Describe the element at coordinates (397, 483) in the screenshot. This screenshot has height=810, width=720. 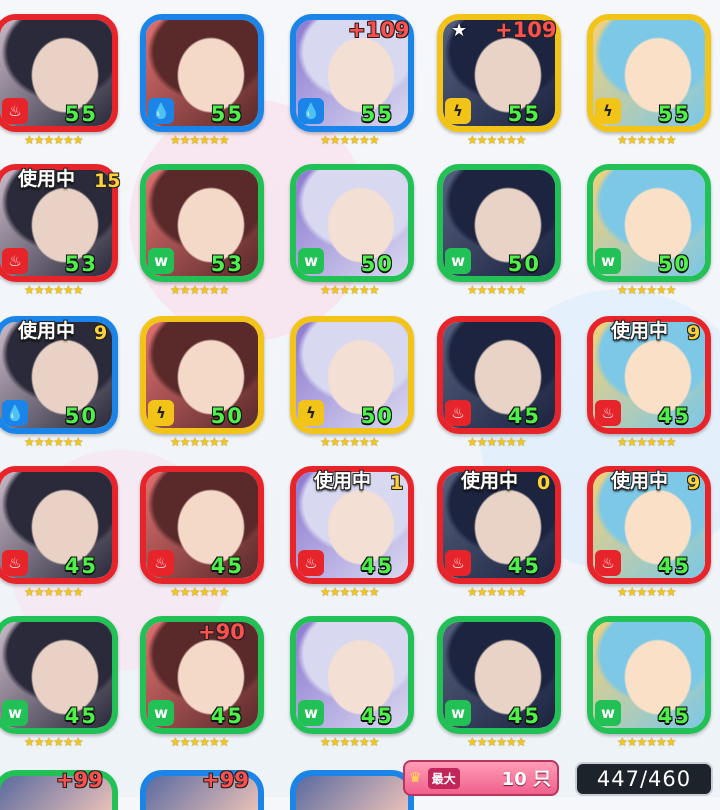
I see `partial-counter: 1` at that location.